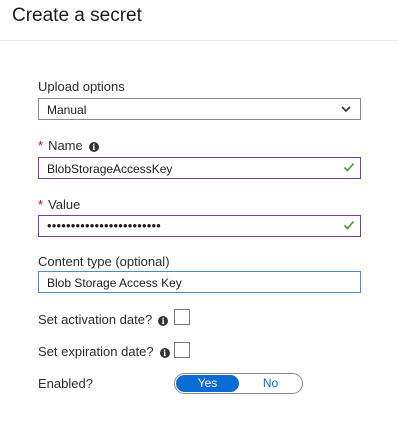  Describe the element at coordinates (67, 110) in the screenshot. I see `upload-options-value: Manual` at that location.